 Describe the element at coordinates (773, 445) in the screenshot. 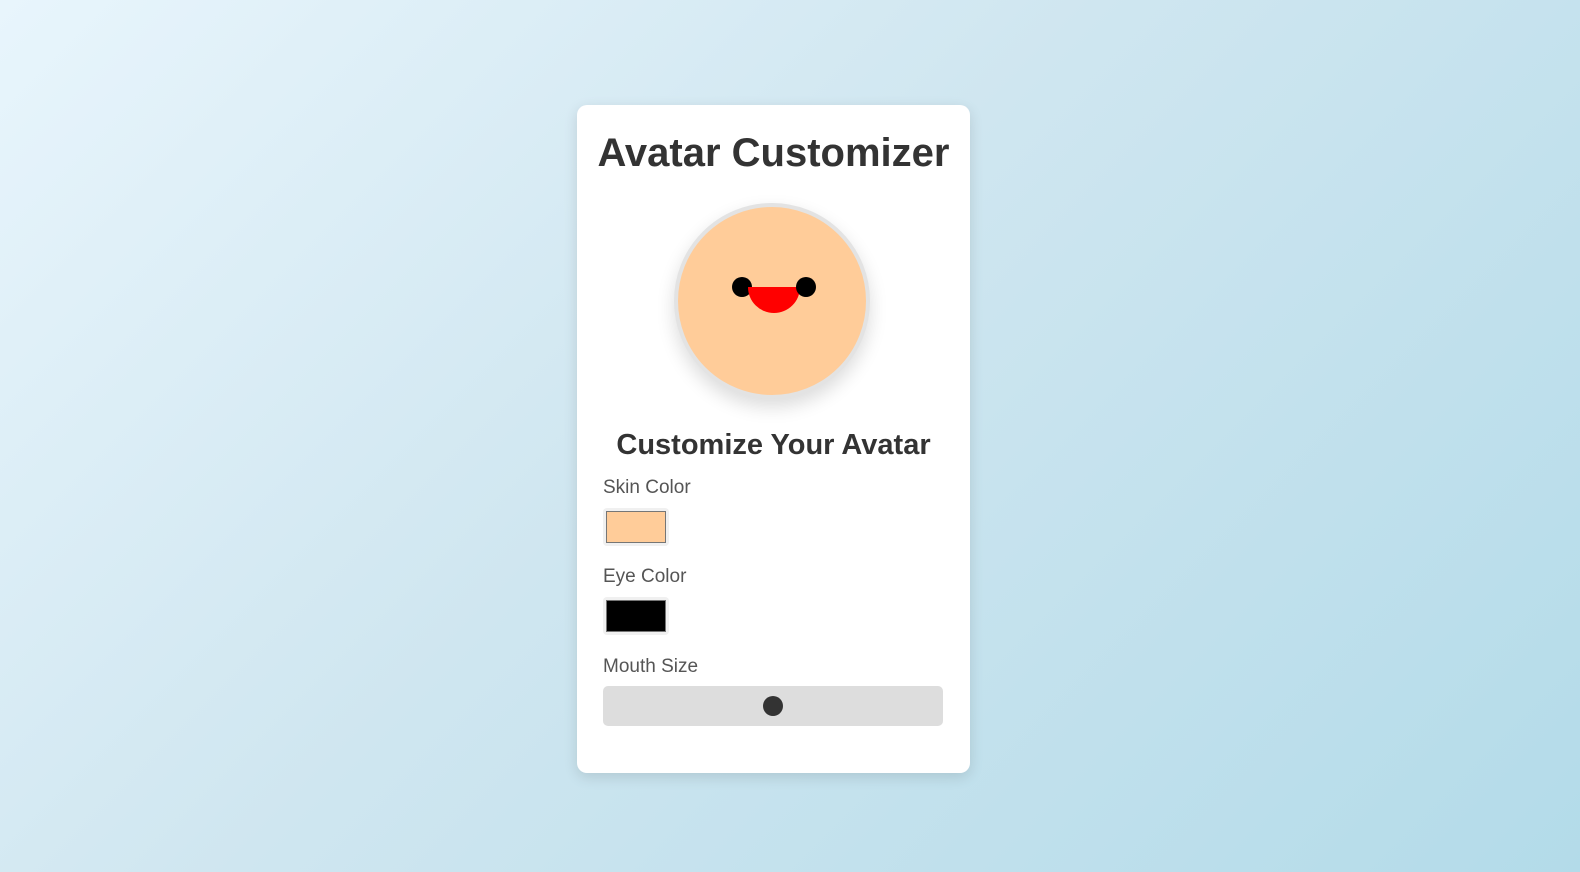

I see `customize-heading: Customize Your Avatar` at that location.